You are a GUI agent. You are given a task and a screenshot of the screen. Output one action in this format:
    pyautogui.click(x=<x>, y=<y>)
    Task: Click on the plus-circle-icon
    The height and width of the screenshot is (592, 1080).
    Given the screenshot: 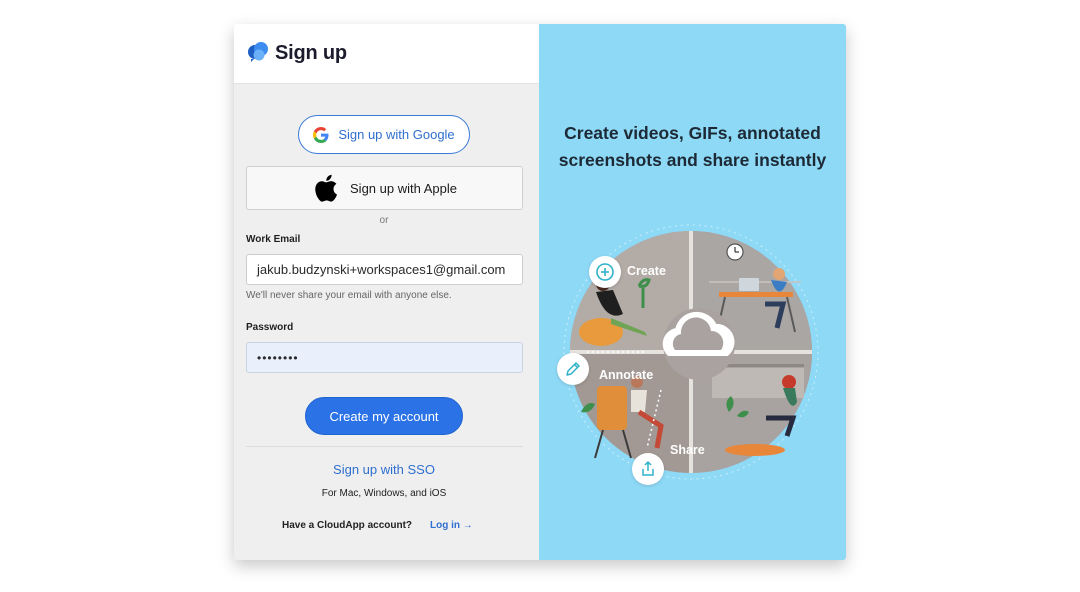 What is the action you would take?
    pyautogui.click(x=605, y=272)
    